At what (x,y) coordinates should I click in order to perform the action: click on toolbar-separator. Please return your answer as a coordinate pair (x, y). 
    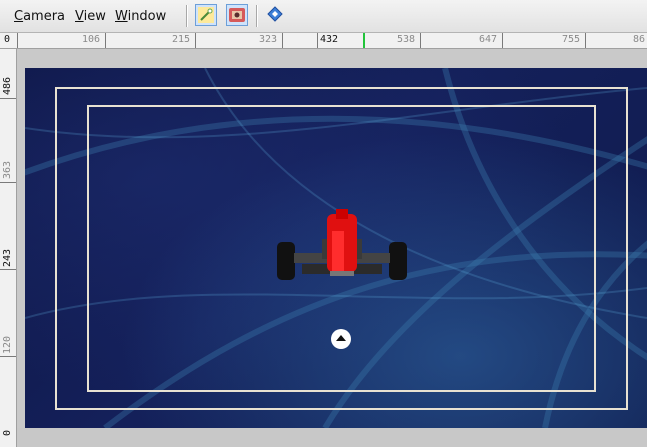
    Looking at the image, I should click on (187, 16).